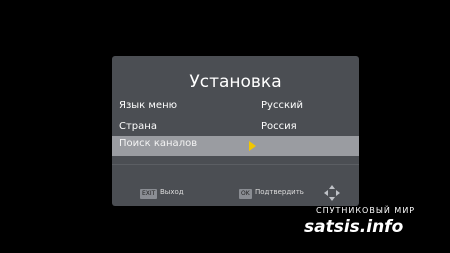 Image resolution: width=450 pixels, height=253 pixels. Describe the element at coordinates (252, 146) in the screenshot. I see `right-arrow-icon` at that location.